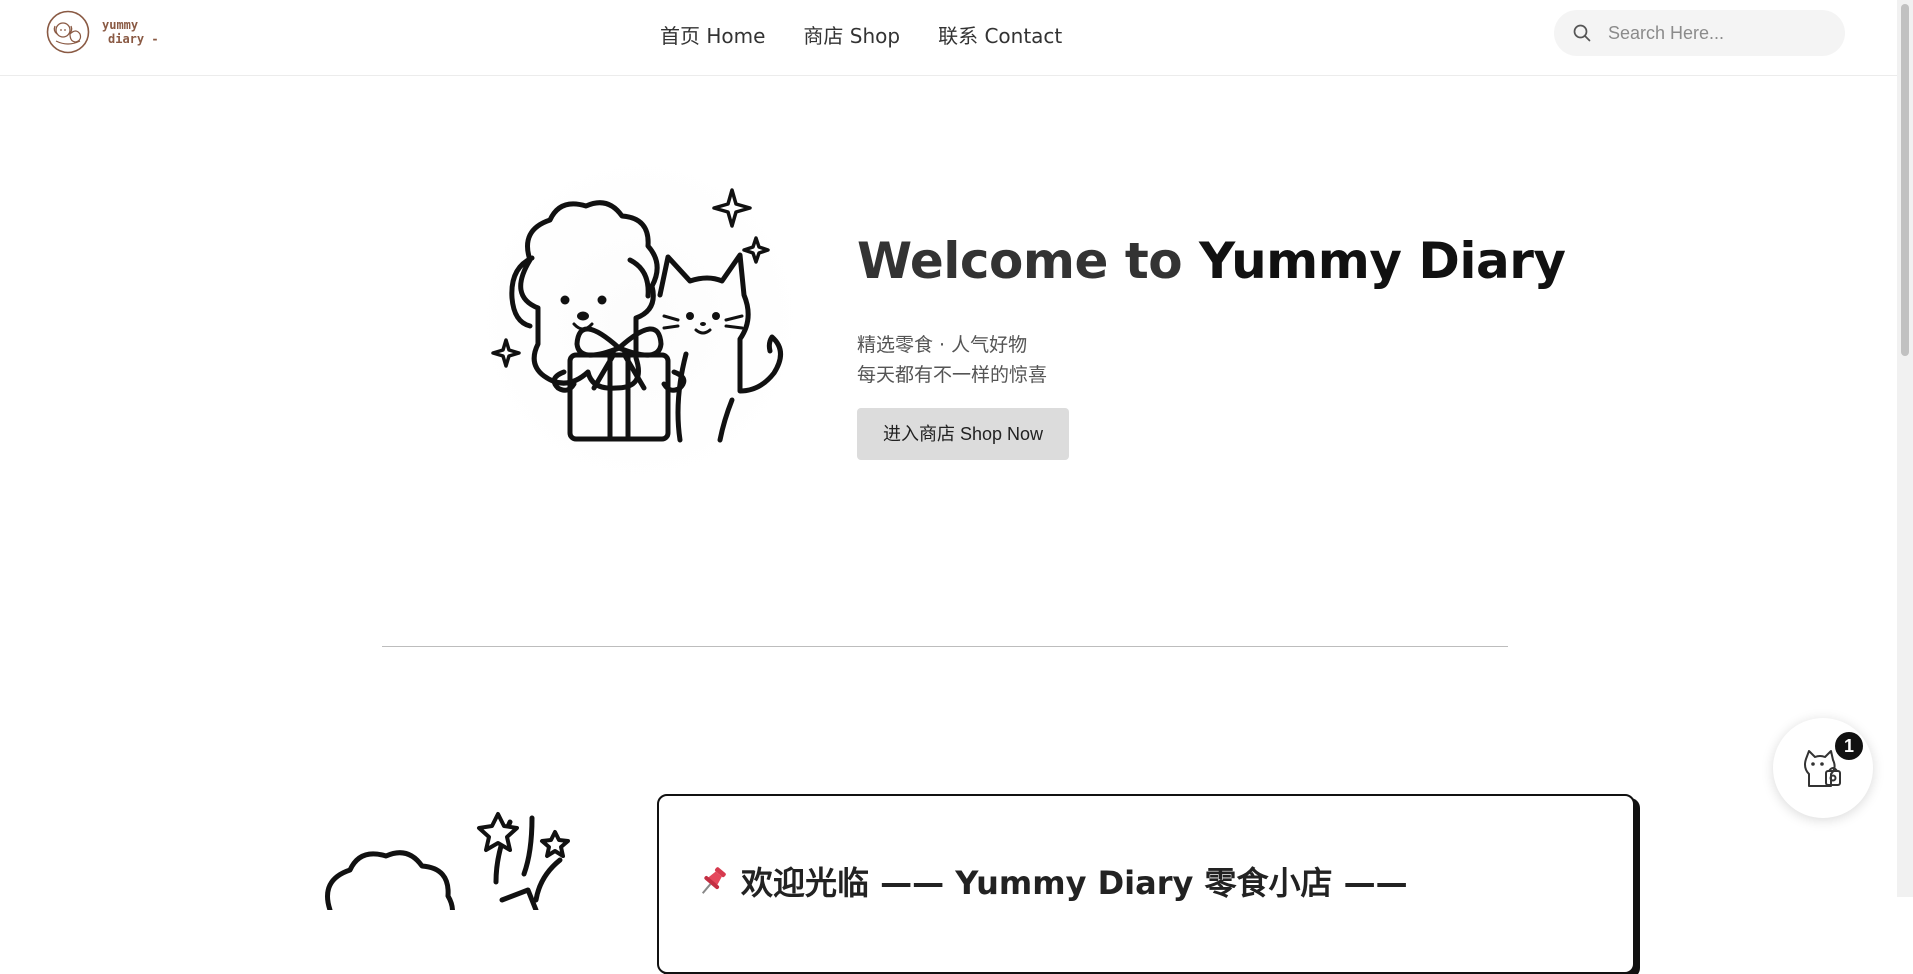 This screenshot has height=974, width=1913. What do you see at coordinates (68, 32) in the screenshot?
I see `dog-logo-icon` at bounding box center [68, 32].